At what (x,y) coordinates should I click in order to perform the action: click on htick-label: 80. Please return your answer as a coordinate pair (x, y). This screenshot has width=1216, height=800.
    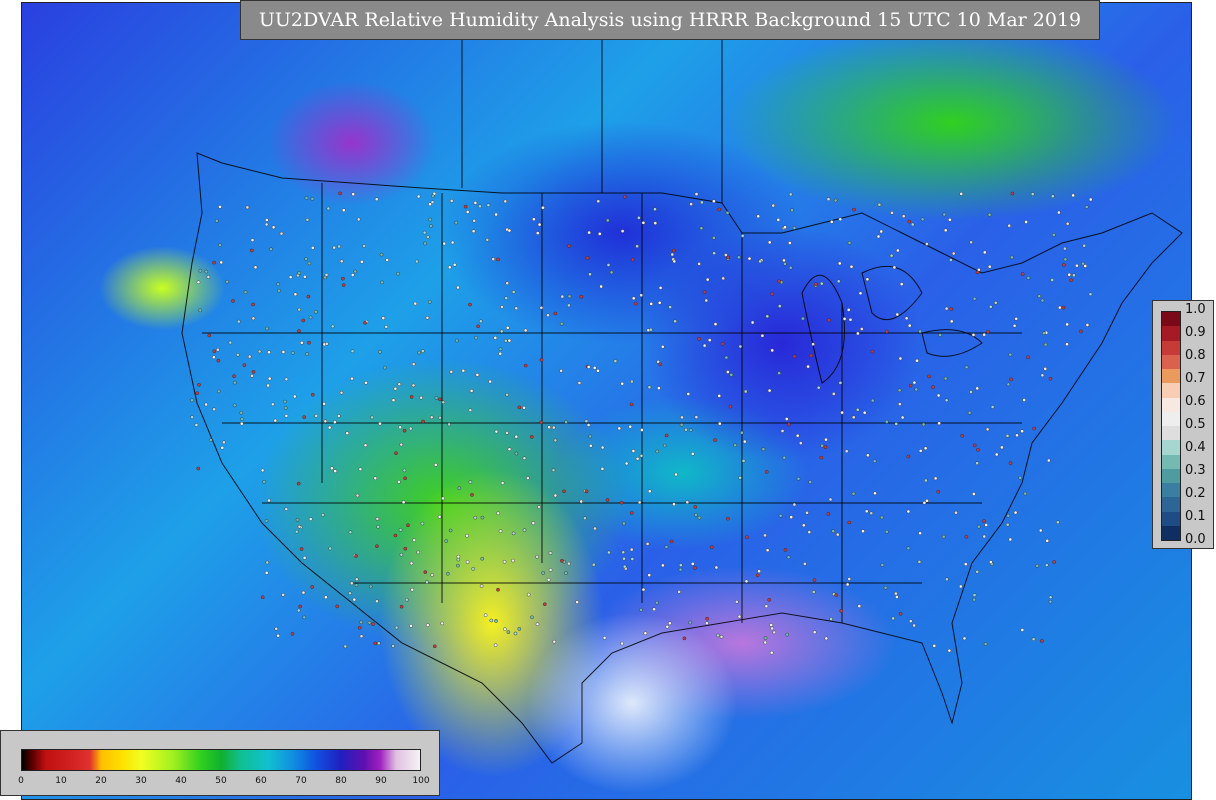
    Looking at the image, I should click on (341, 781).